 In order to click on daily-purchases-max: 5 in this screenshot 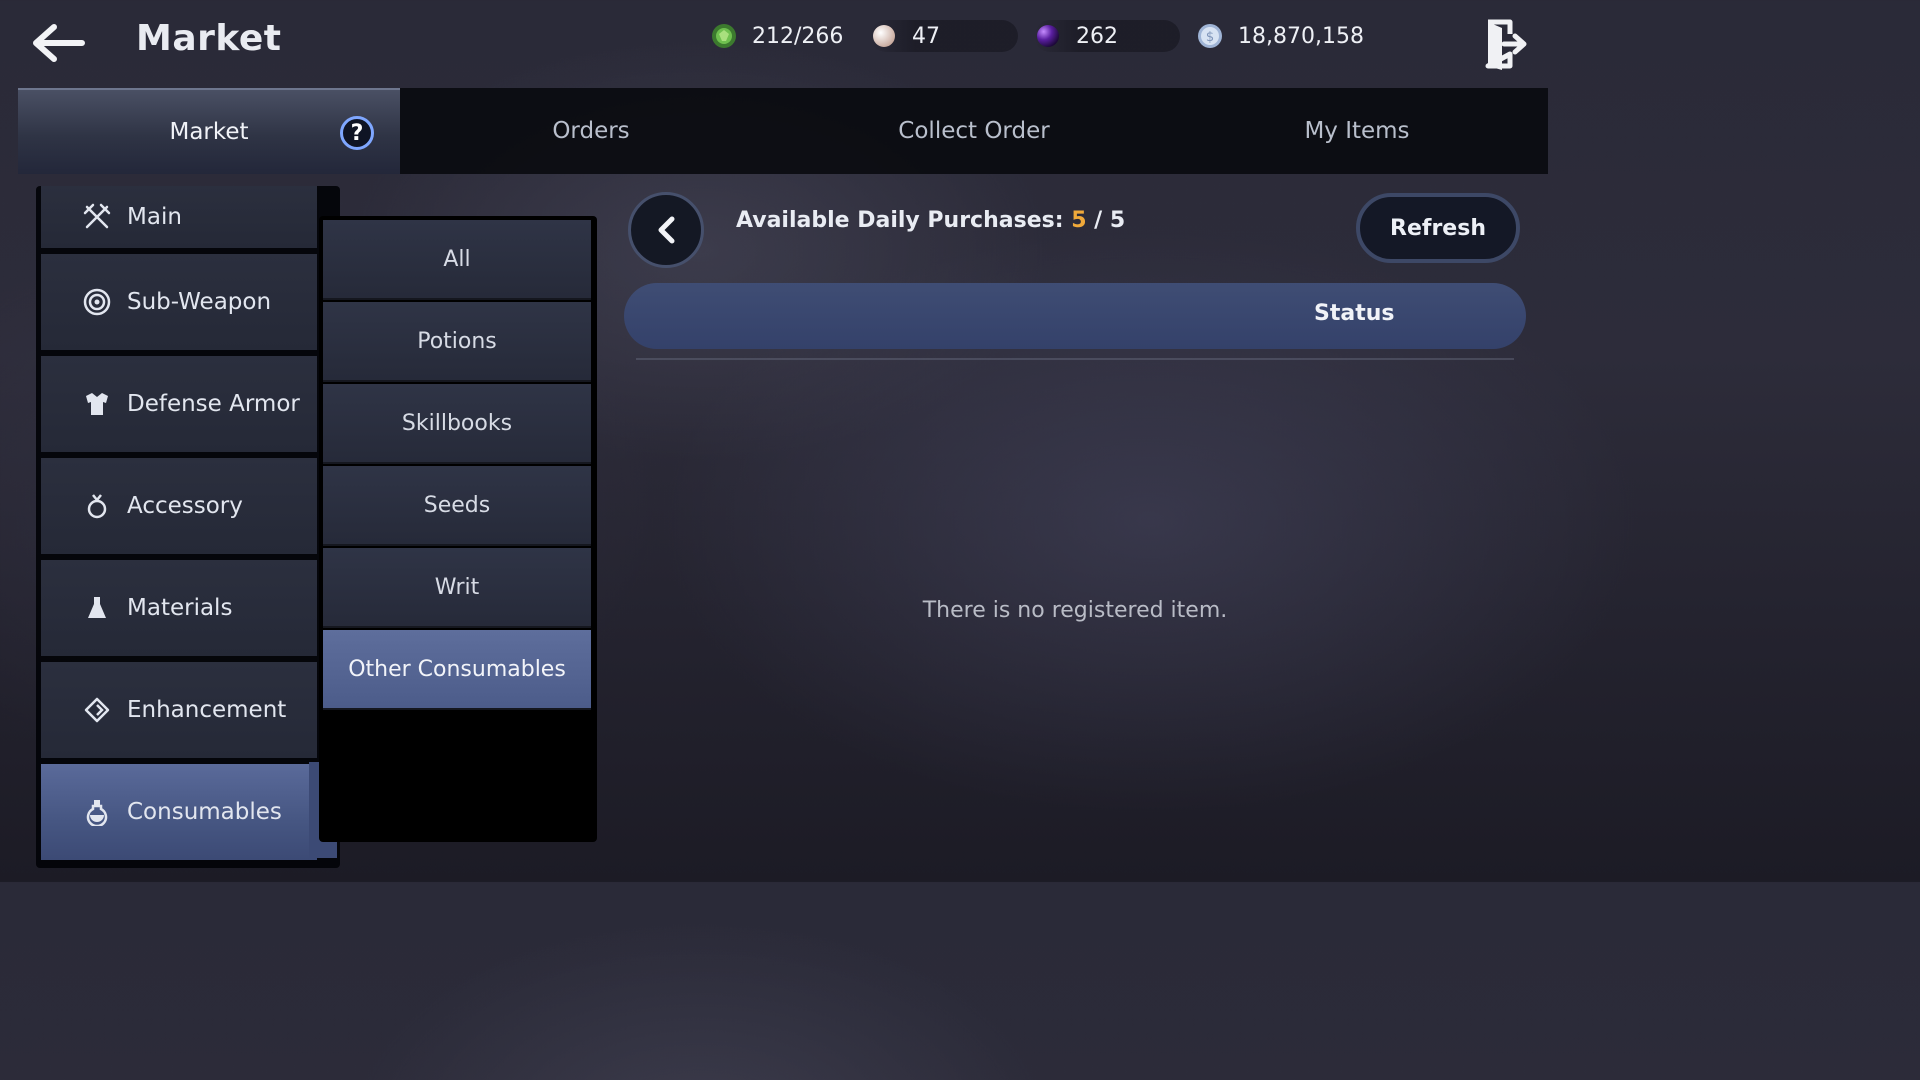, I will do `click(1117, 220)`.